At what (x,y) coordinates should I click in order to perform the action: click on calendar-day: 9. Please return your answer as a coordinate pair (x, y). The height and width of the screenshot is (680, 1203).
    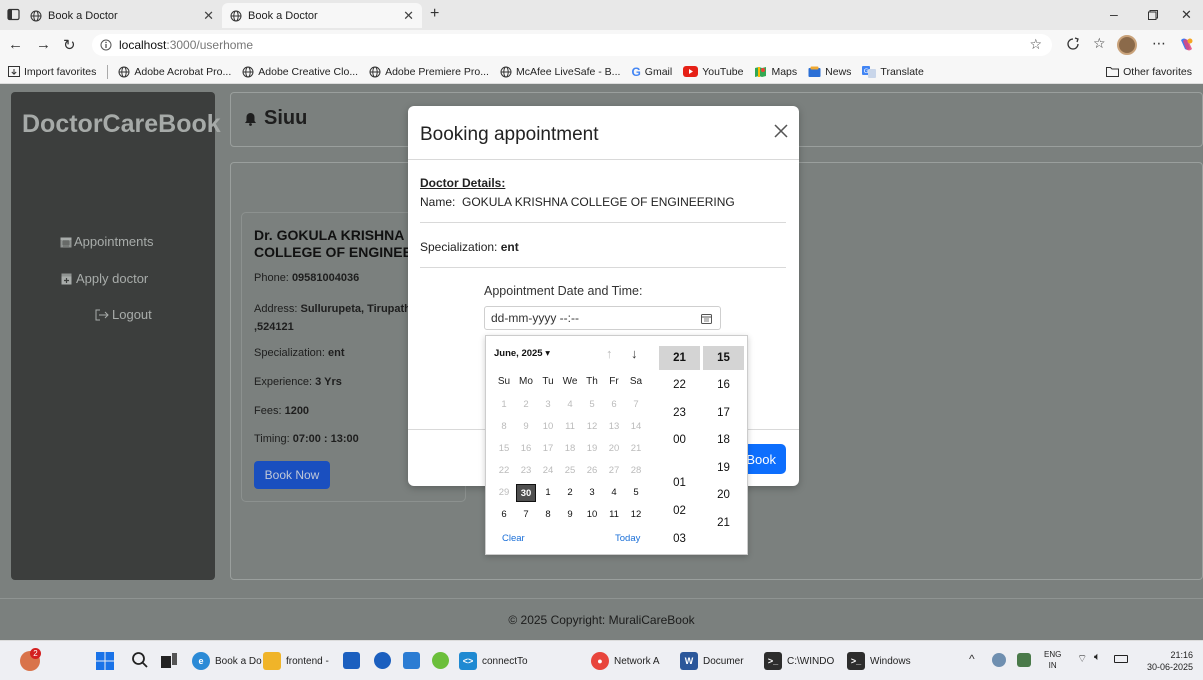
    Looking at the image, I should click on (570, 515).